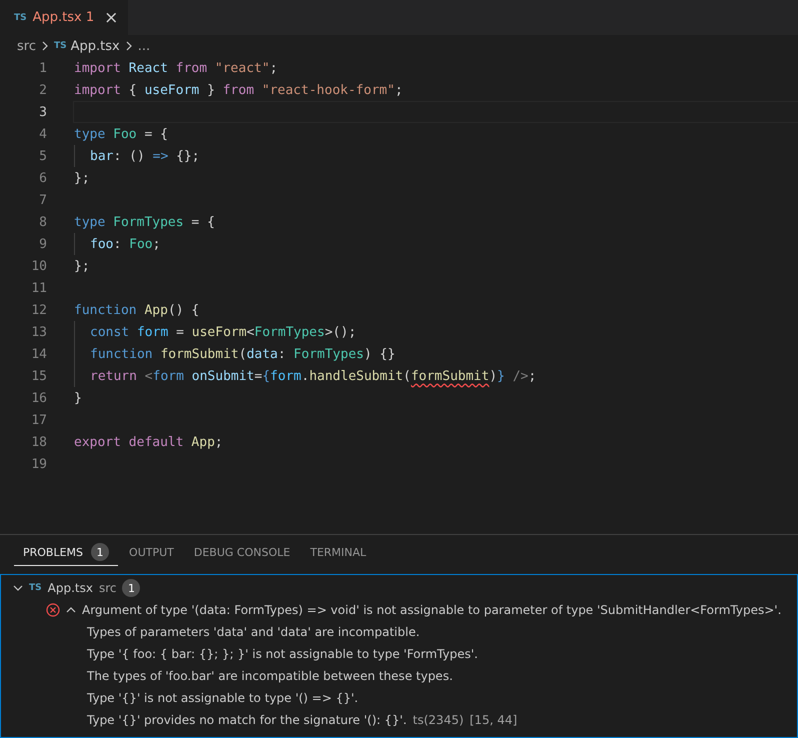 The width and height of the screenshot is (798, 738). What do you see at coordinates (38, 398) in the screenshot?
I see `line-number: 16` at bounding box center [38, 398].